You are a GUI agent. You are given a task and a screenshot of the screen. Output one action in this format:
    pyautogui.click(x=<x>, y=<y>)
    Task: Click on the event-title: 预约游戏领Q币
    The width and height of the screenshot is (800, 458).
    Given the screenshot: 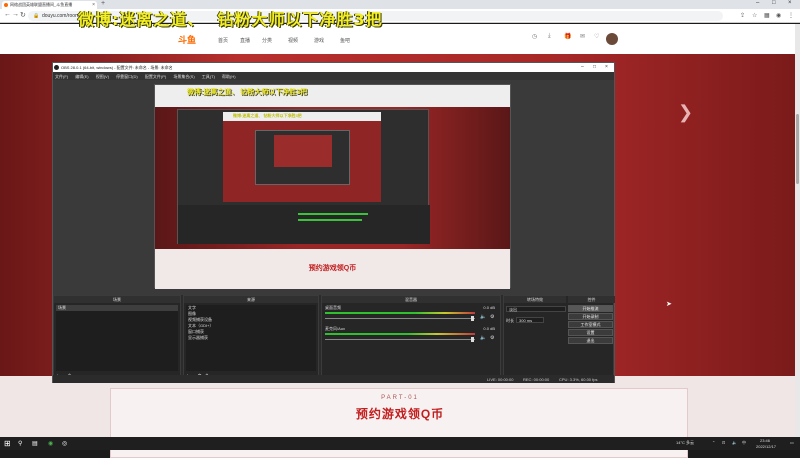 What is the action you would take?
    pyautogui.click(x=400, y=414)
    